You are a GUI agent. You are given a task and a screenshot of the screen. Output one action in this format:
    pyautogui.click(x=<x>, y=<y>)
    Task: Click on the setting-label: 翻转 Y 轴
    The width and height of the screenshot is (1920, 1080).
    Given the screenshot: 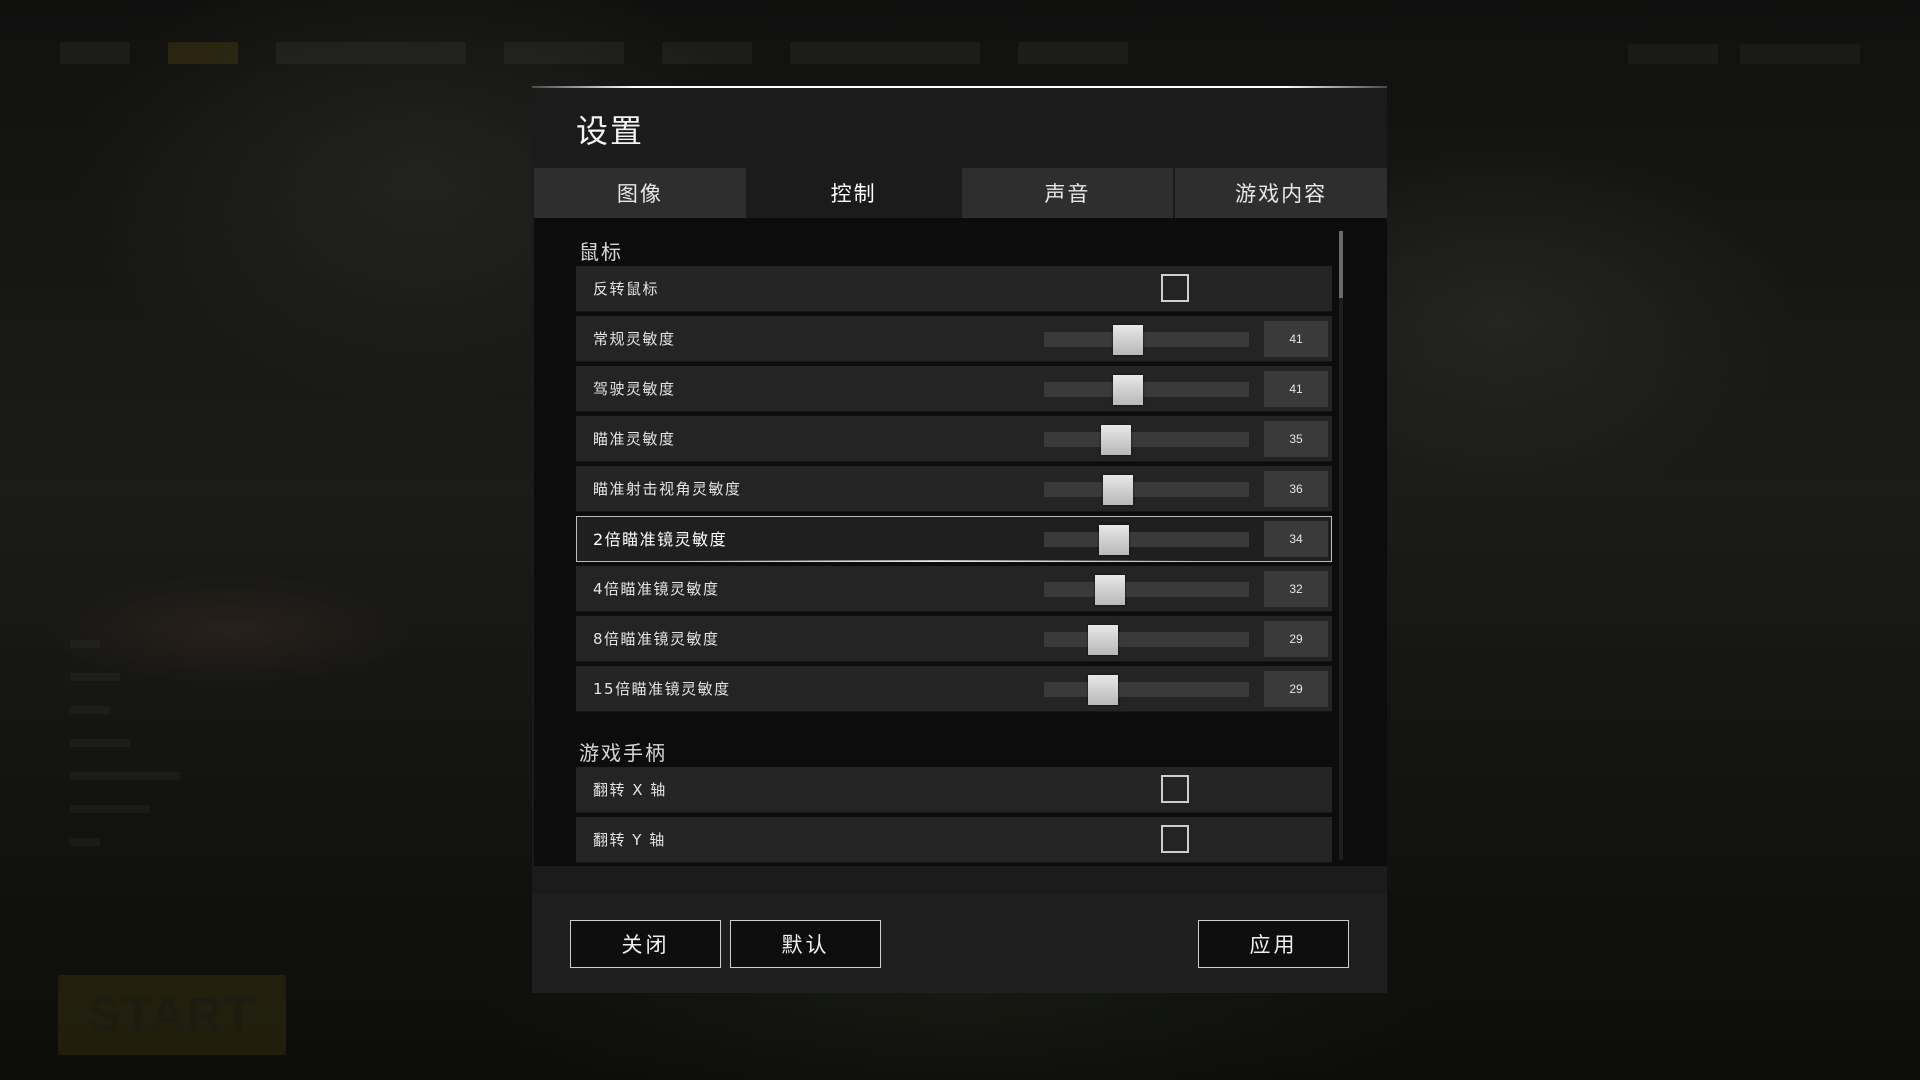 What is the action you would take?
    pyautogui.click(x=629, y=840)
    